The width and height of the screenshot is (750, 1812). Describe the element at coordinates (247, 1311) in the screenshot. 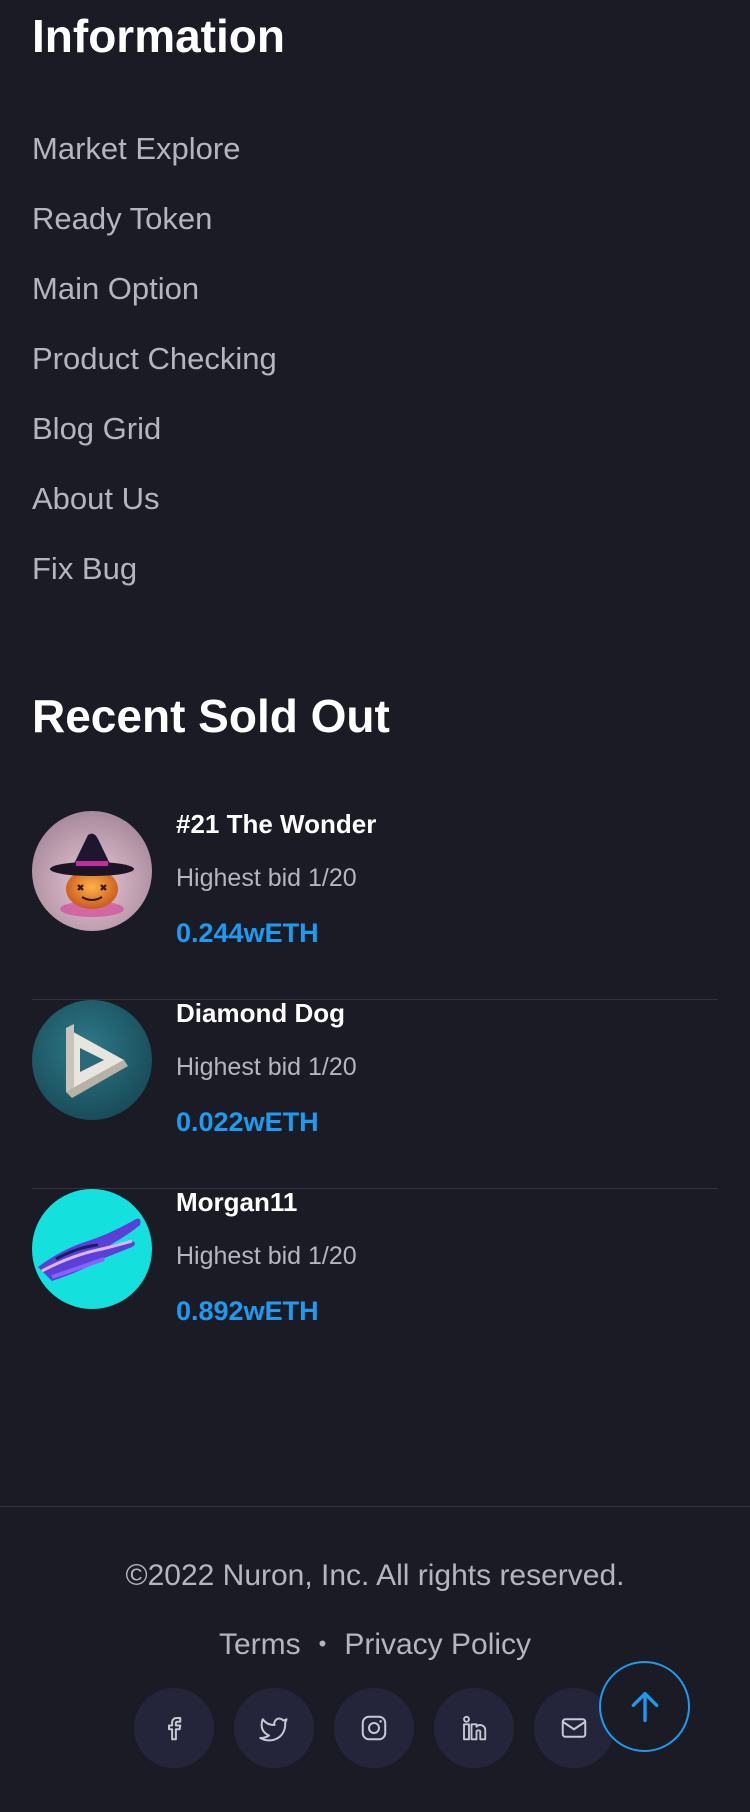

I see `item-price: 0.892wETH` at that location.